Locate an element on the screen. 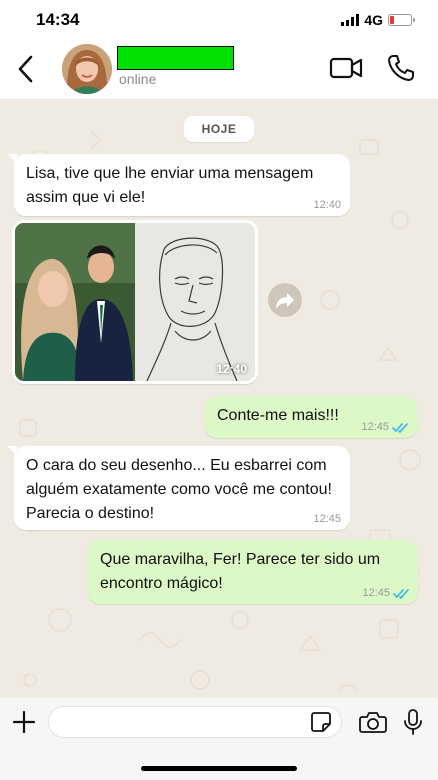 This screenshot has width=438, height=780. sticker-icon is located at coordinates (321, 722).